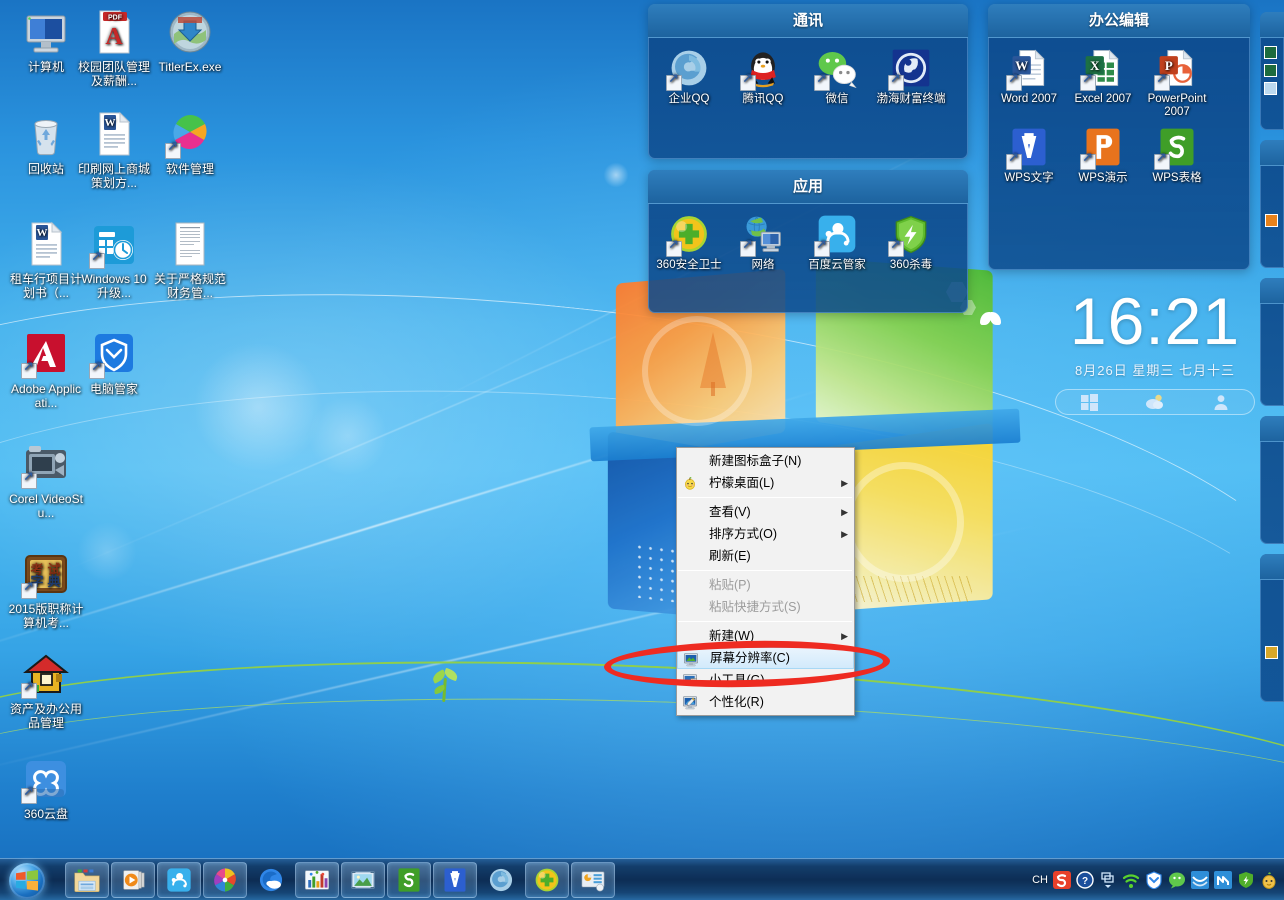 This screenshot has height=900, width=1284. What do you see at coordinates (911, 265) in the screenshot?
I see `panel-icon-label: 360杀毒` at bounding box center [911, 265].